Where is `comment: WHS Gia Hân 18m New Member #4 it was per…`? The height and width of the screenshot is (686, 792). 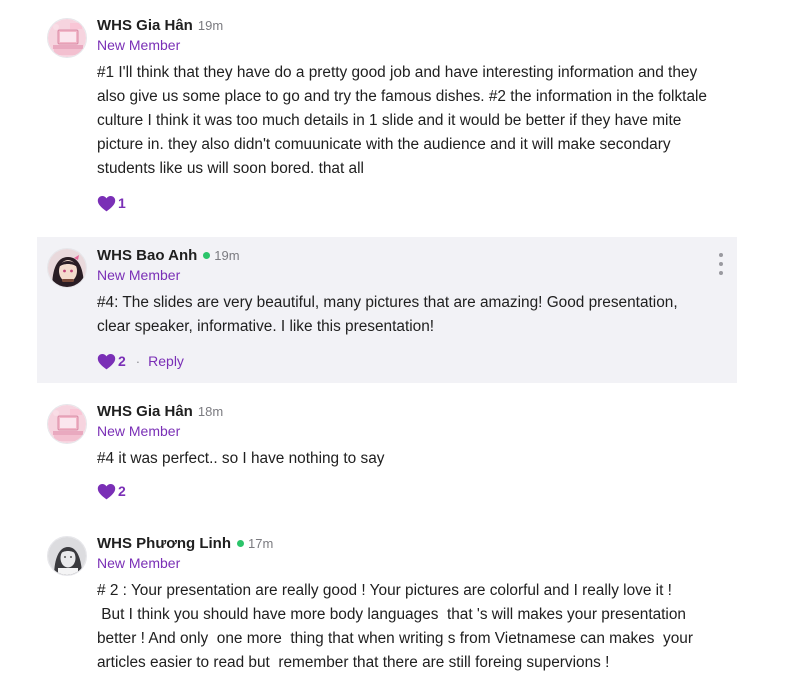 comment: WHS Gia Hân 18m New Member #4 it was per… is located at coordinates (387, 455).